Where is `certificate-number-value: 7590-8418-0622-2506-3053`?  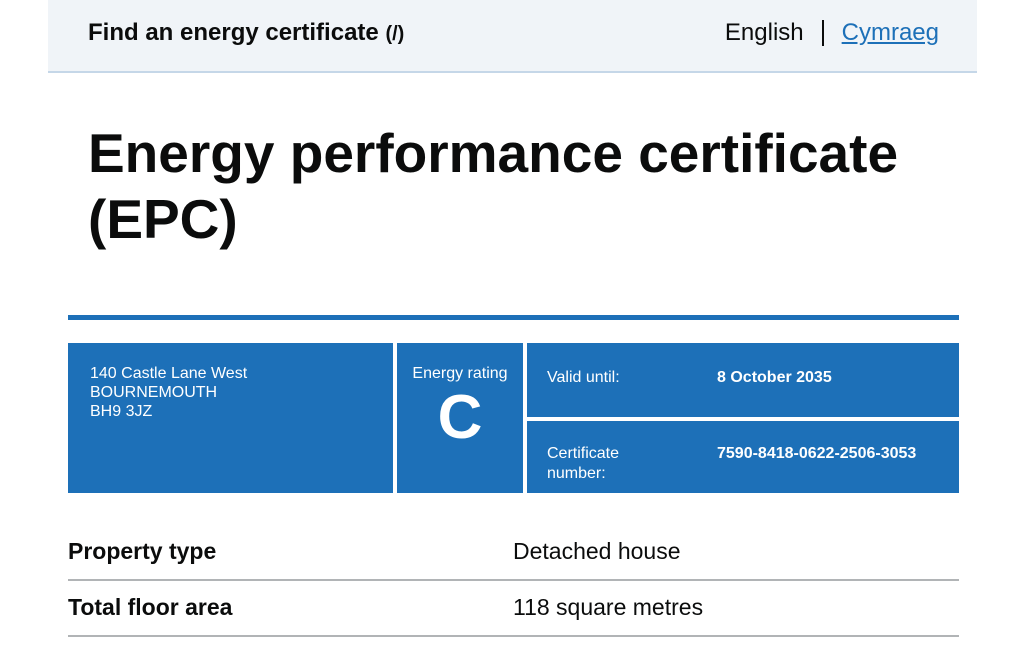 certificate-number-value: 7590-8418-0622-2506-3053 is located at coordinates (817, 453).